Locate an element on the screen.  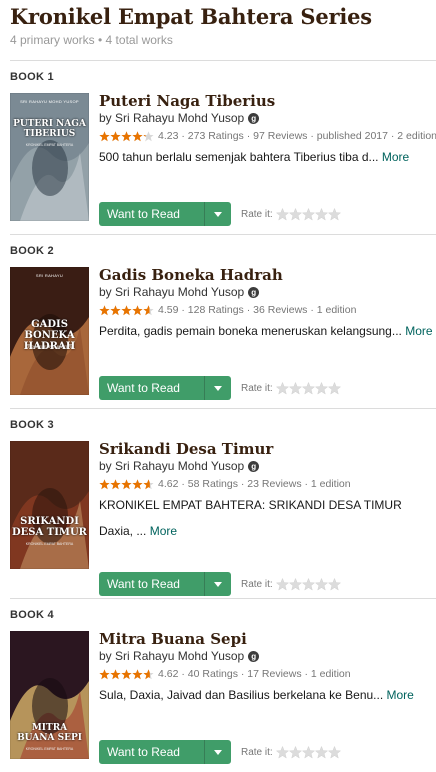
book-title-link: Puteri Naga Tiberius is located at coordinates (267, 101).